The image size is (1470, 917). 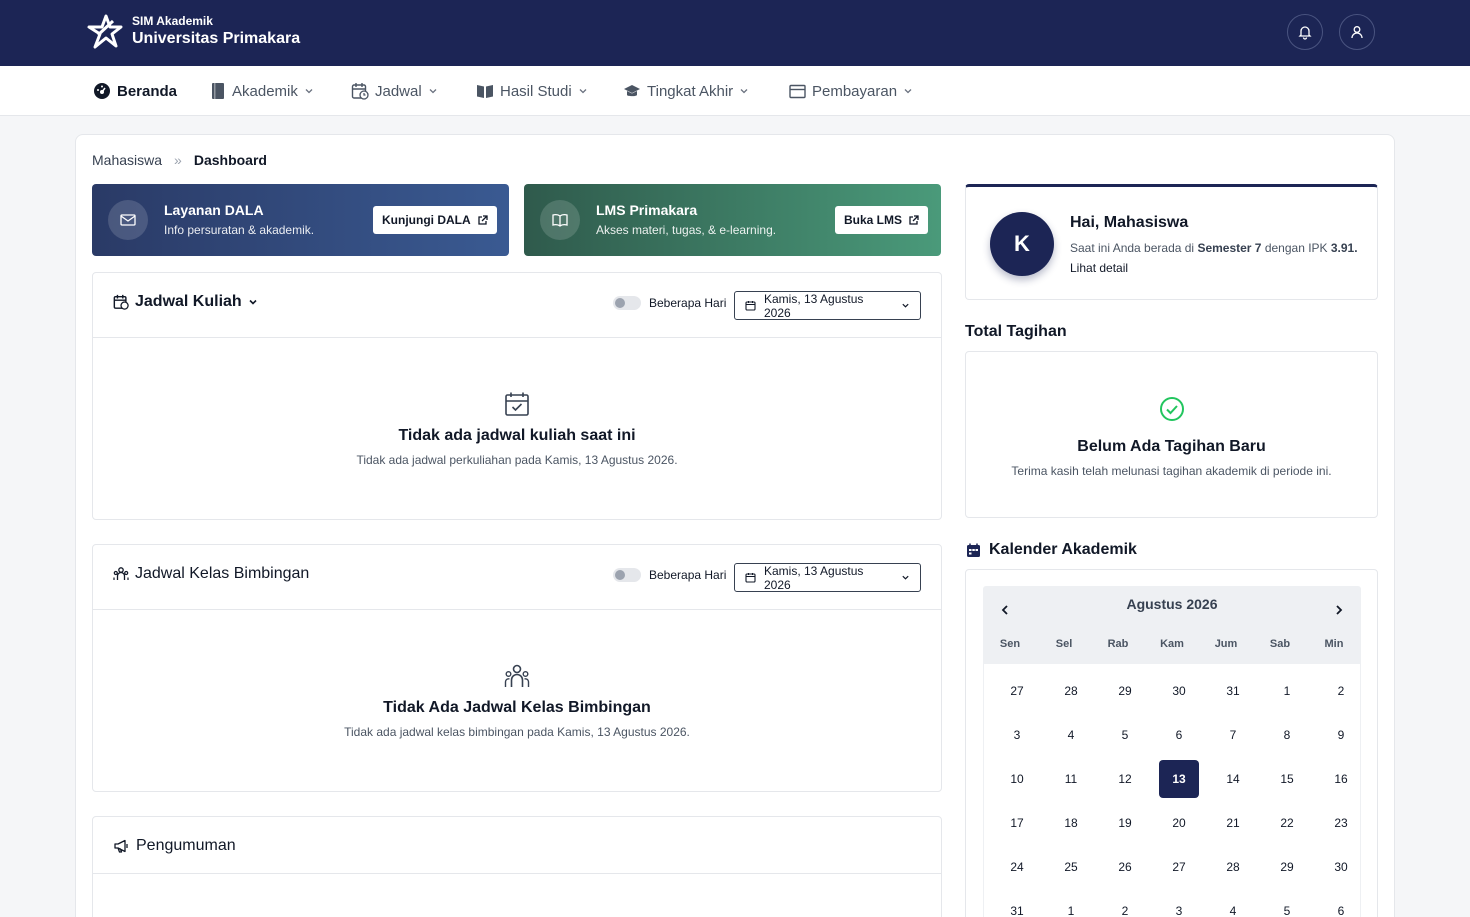 What do you see at coordinates (435, 220) in the screenshot?
I see `kunjungi-dala-button: Kunjungi DALA` at bounding box center [435, 220].